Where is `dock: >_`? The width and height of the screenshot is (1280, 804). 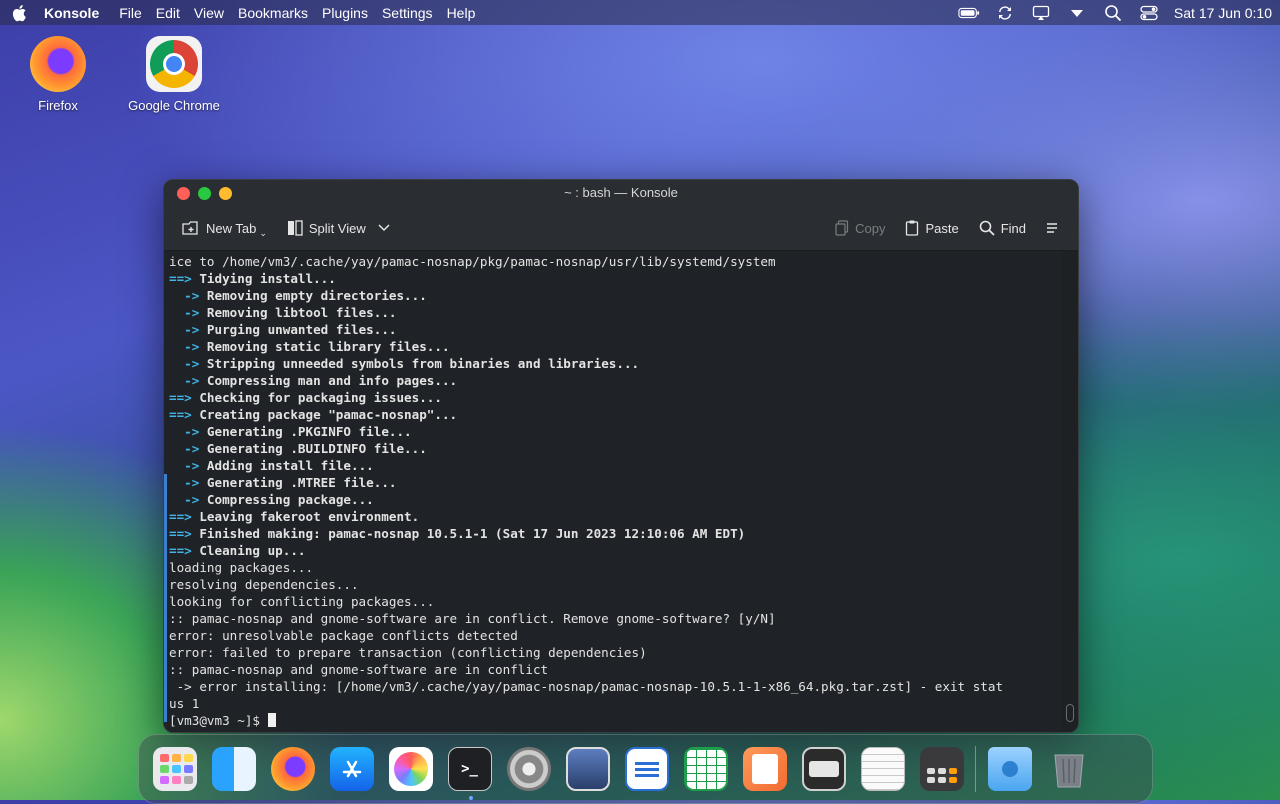
dock: >_ is located at coordinates (645, 769).